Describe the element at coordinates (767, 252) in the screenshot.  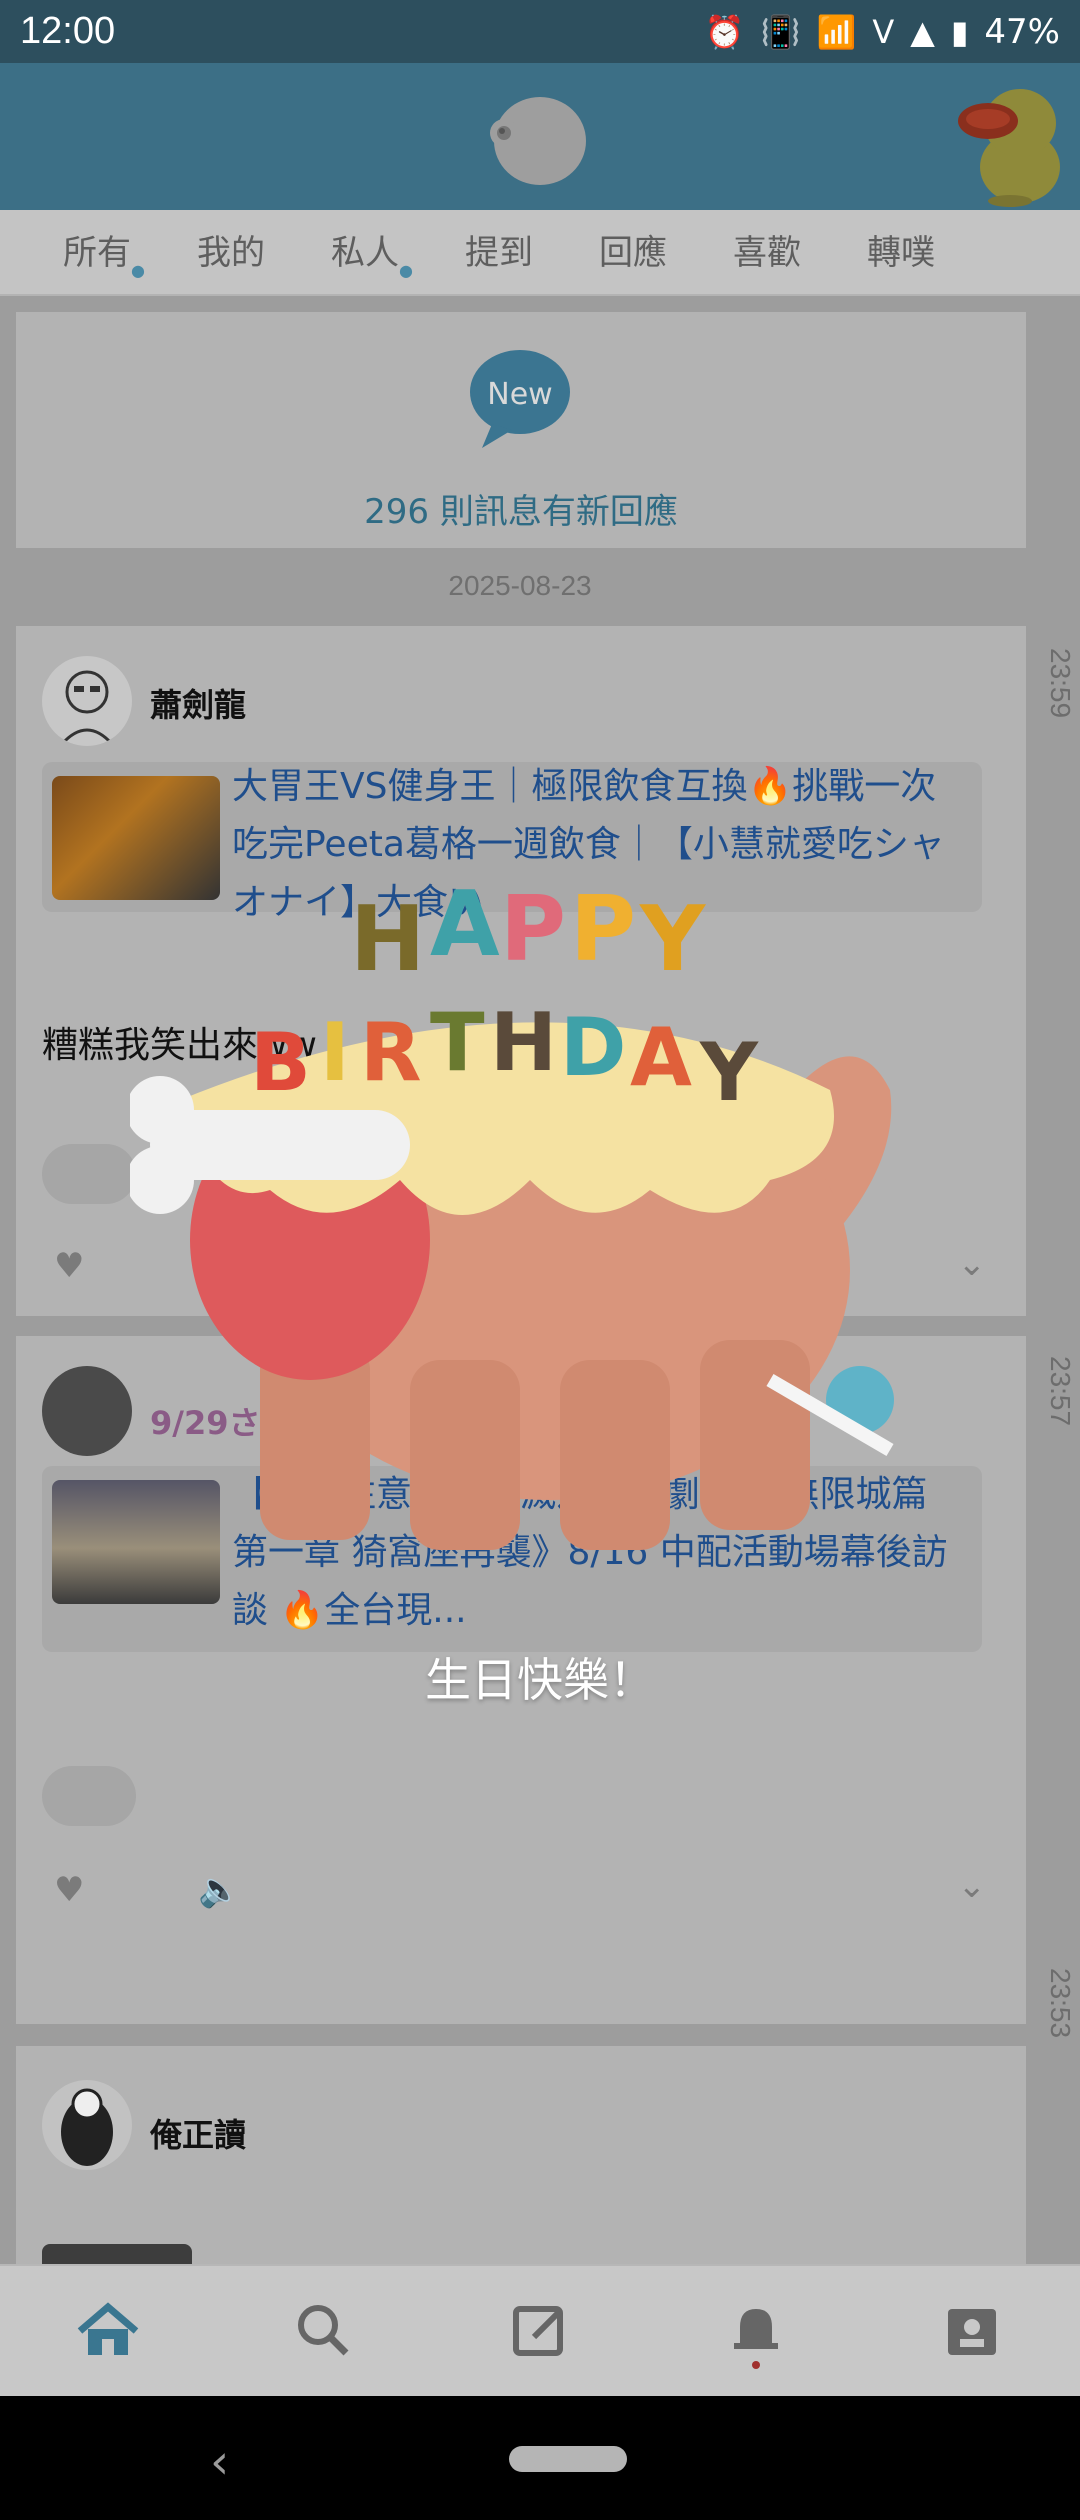
I see `tab-likes: 喜歡` at that location.